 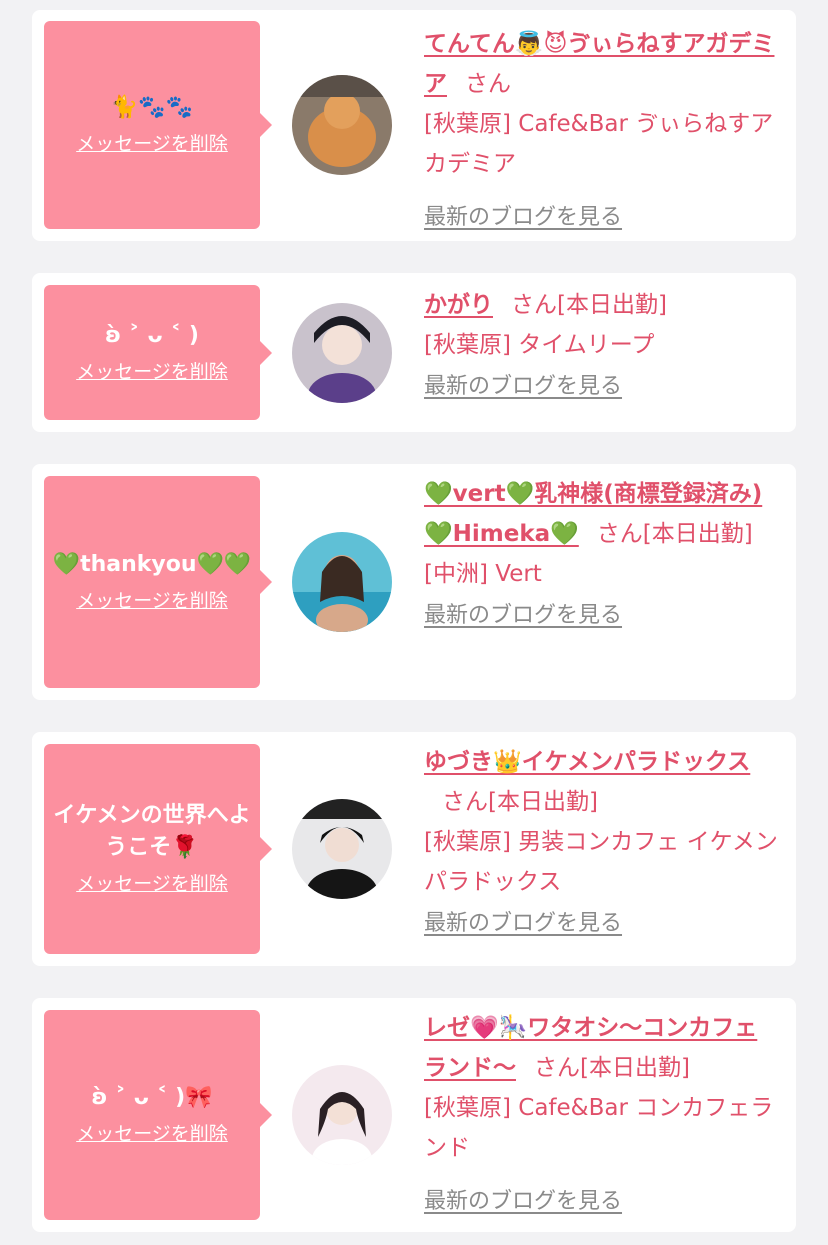 I want to click on message-bubble: イケメンの世界へようこそ🌹 メッセージを削除, so click(x=158, y=849).